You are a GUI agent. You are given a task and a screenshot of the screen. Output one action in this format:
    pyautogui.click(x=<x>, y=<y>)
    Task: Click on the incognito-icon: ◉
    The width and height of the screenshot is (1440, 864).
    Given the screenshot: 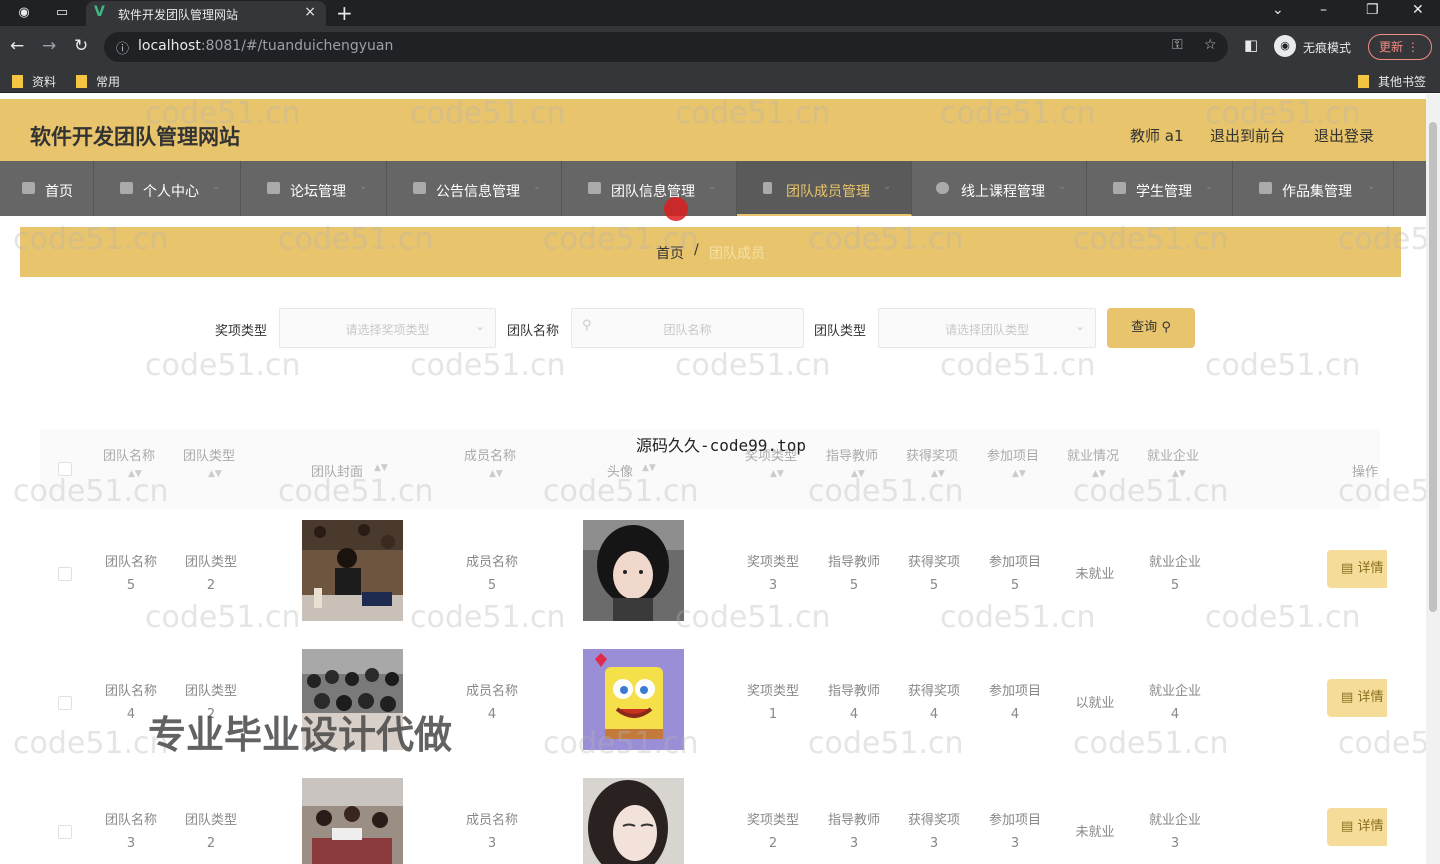 What is the action you would take?
    pyautogui.click(x=1285, y=46)
    